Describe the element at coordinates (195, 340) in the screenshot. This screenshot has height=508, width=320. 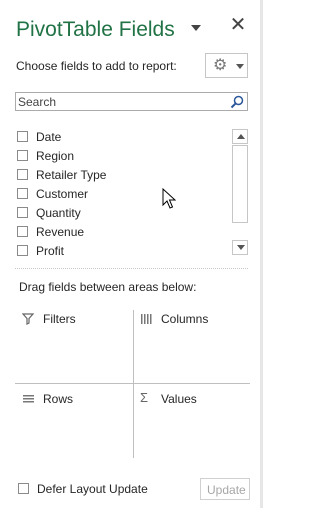
I see `columns-area: Columns` at that location.